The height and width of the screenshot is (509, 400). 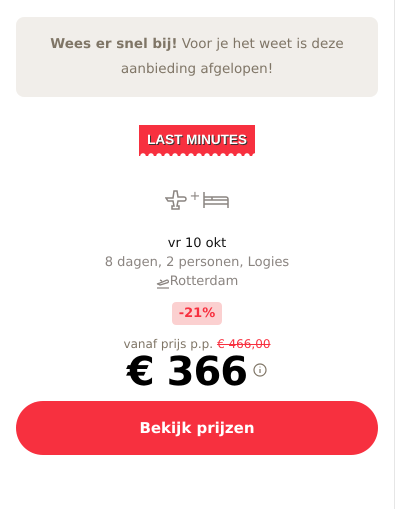 I want to click on old-price: € 466,00, so click(x=244, y=344).